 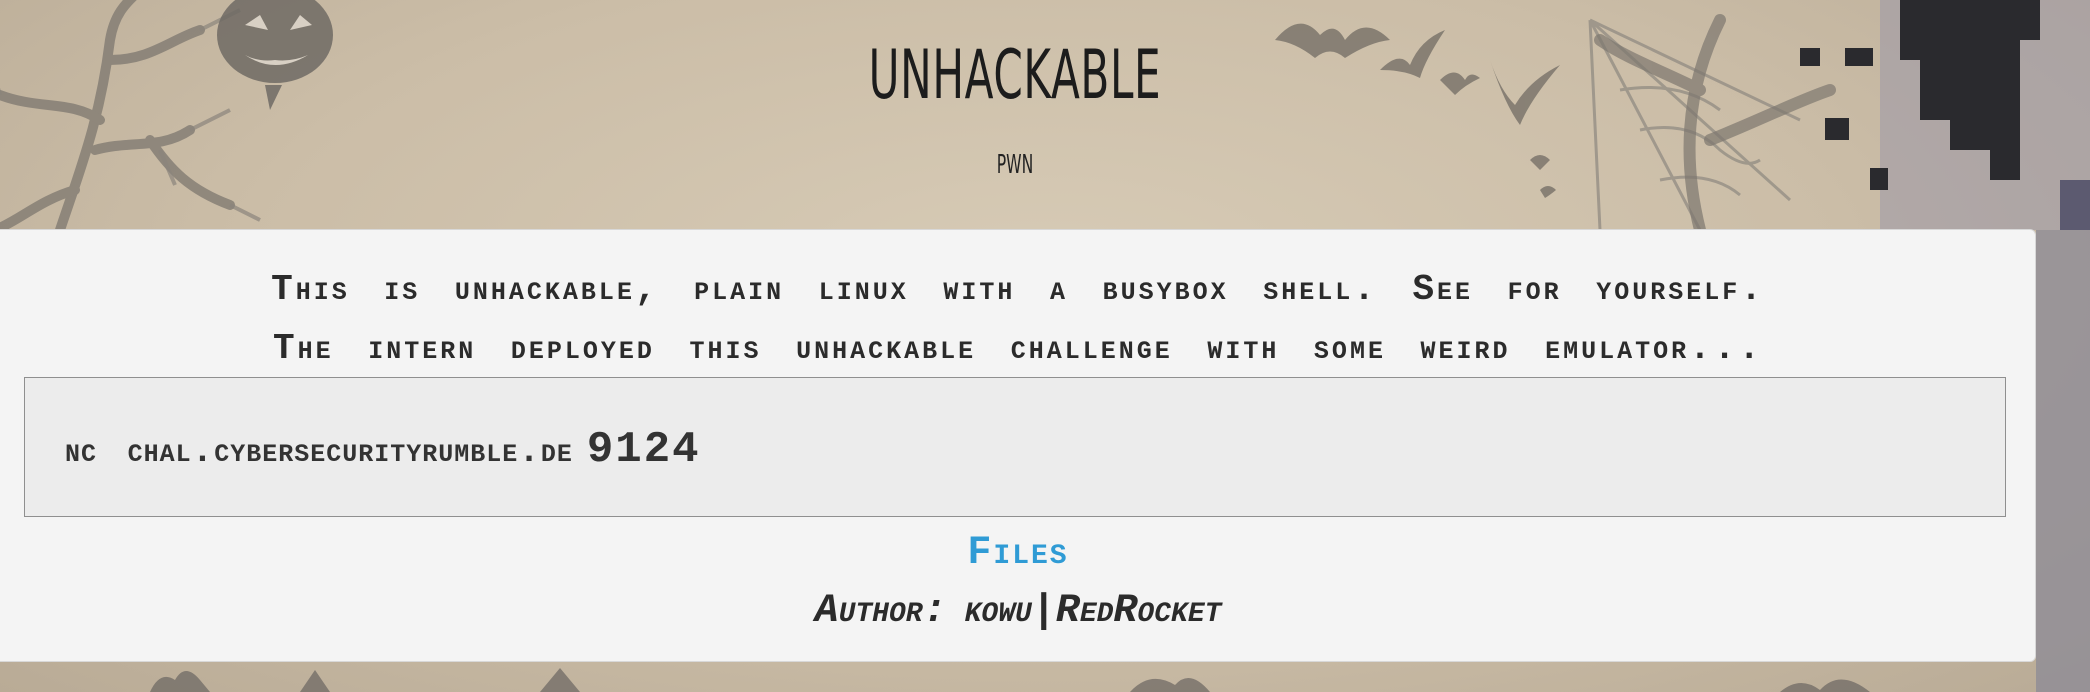 What do you see at coordinates (319, 451) in the screenshot?
I see `connection-host: nc chal.cybersecurityrumble.de` at bounding box center [319, 451].